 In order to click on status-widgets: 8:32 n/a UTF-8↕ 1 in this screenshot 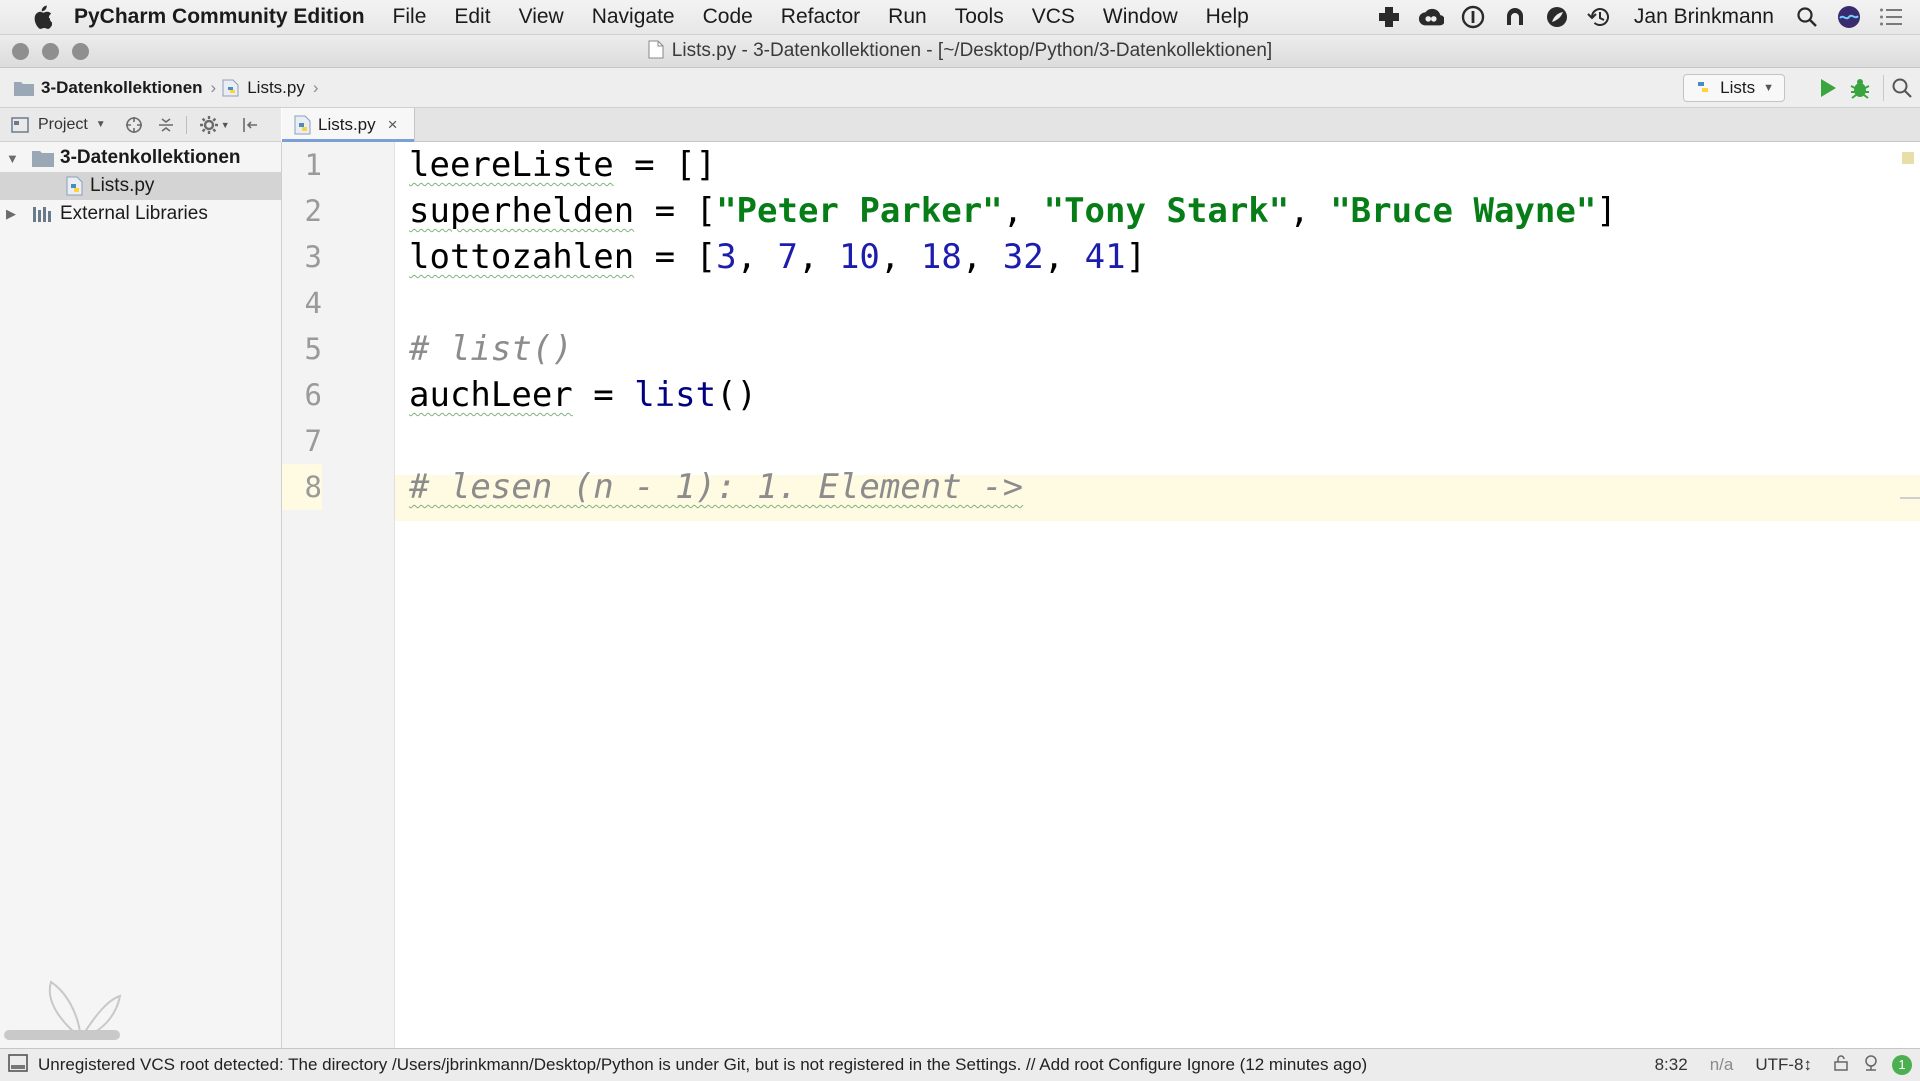, I will do `click(1787, 1065)`.